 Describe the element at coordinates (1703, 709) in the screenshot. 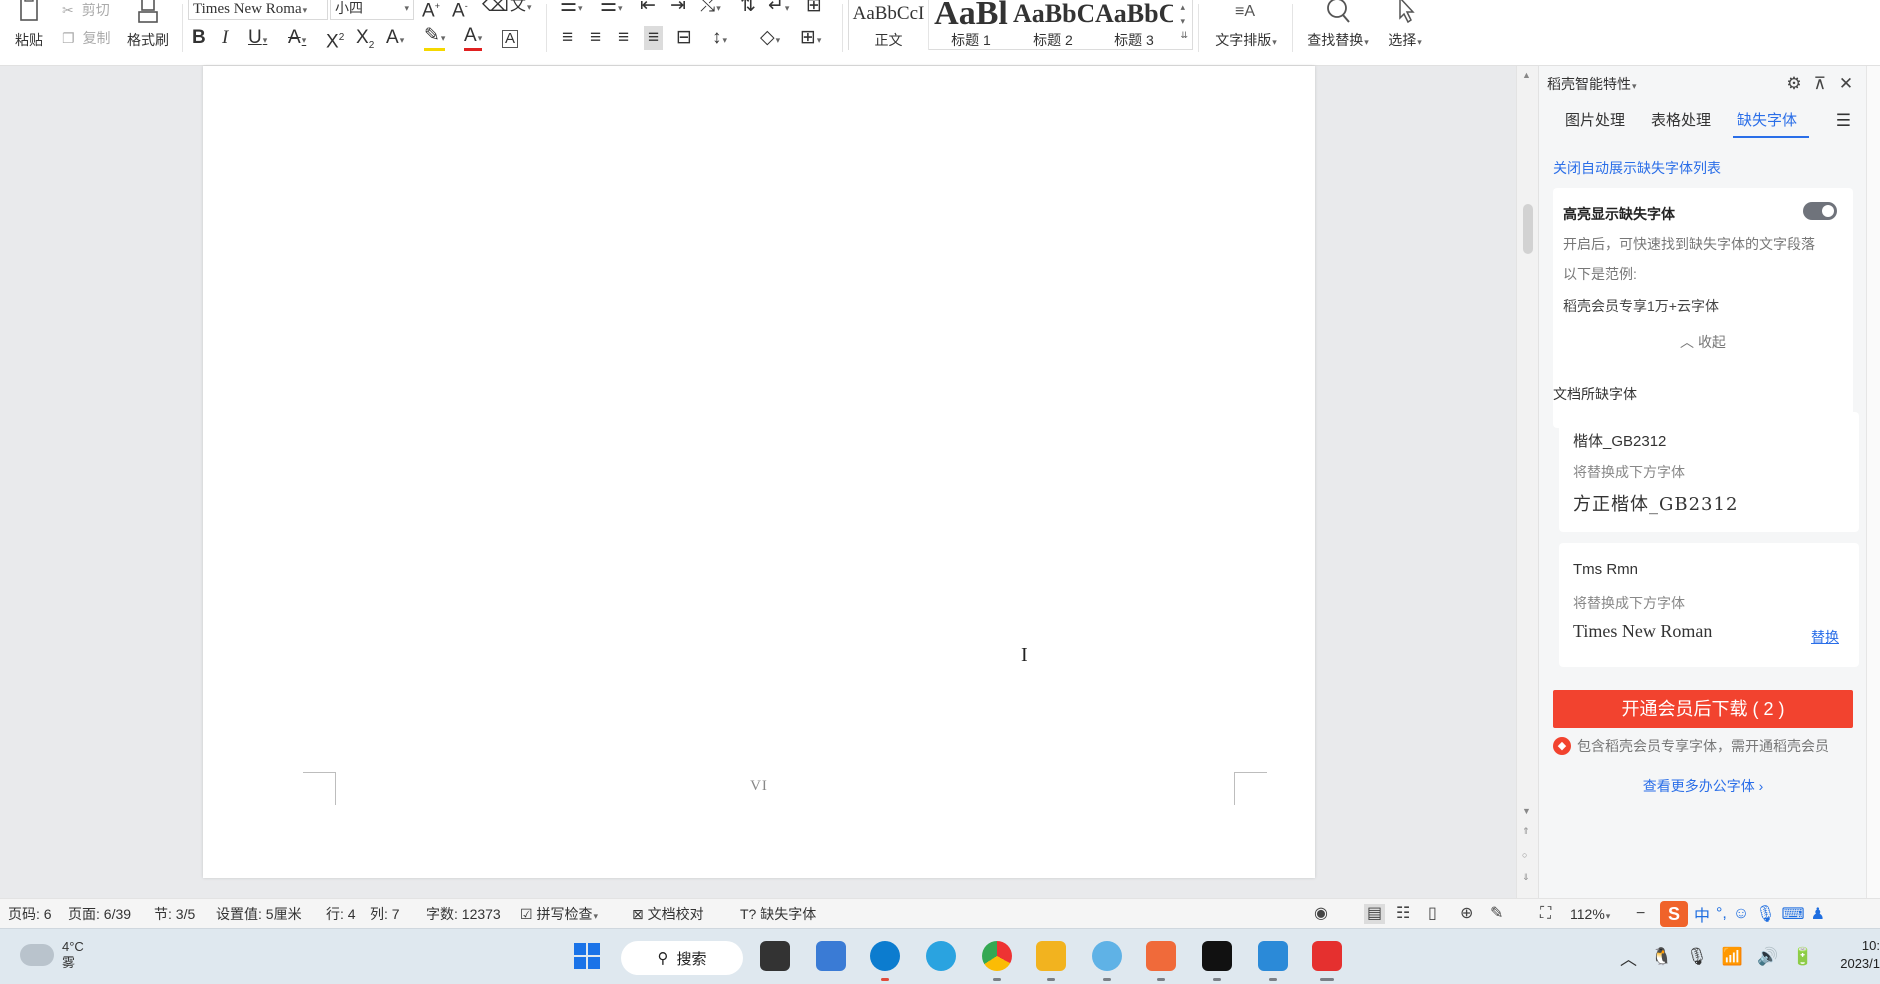

I see `download-button: 开通会员后下载 ( 2 )` at that location.